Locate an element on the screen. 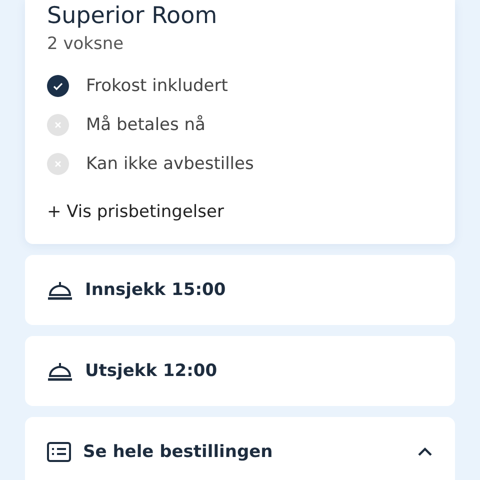 This screenshot has height=480, width=480. row-label: Se hele bestillingen is located at coordinates (178, 452).